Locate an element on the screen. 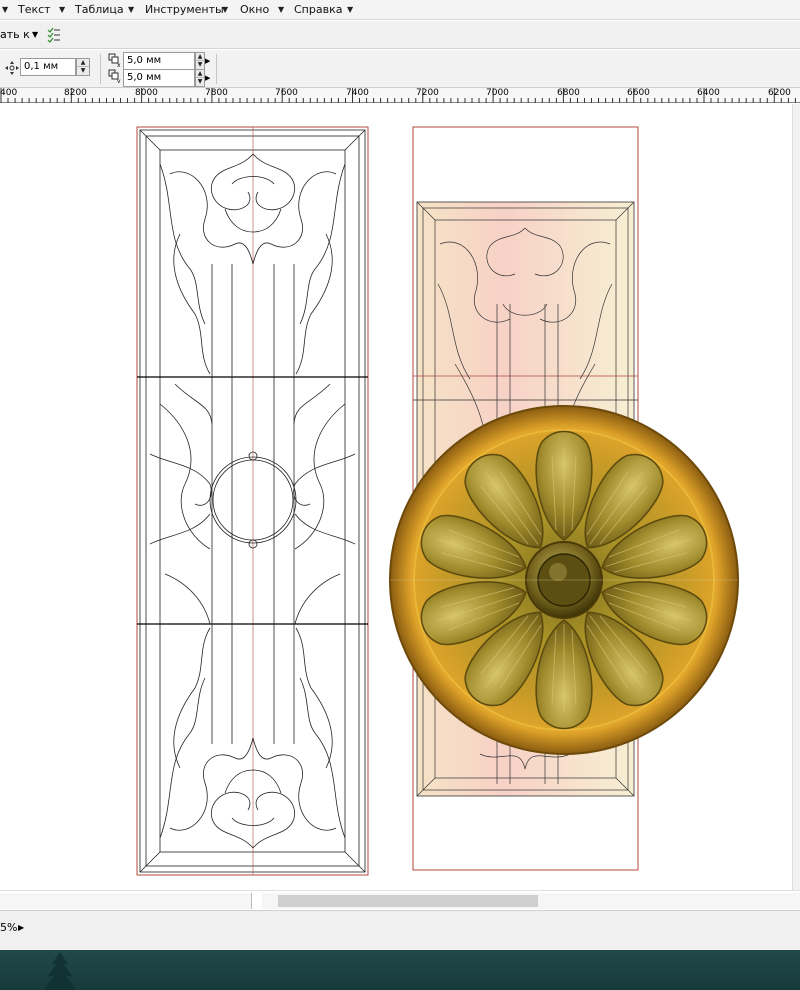 The image size is (800, 990). ruler-label: 6600 is located at coordinates (638, 93).